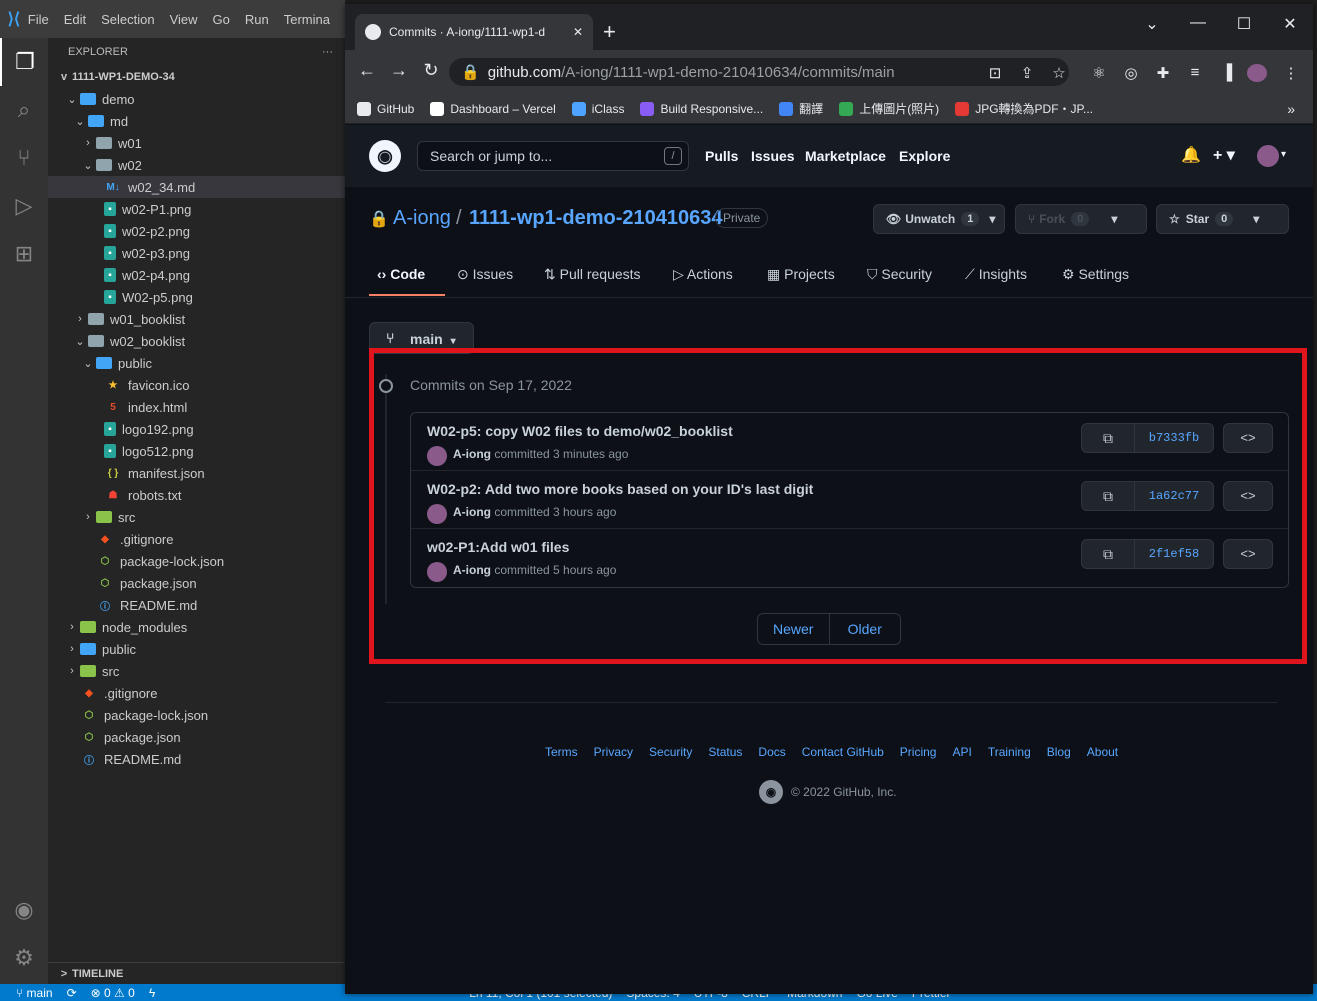 The image size is (1317, 1001). Describe the element at coordinates (196, 319) in the screenshot. I see `tree-folder: › w01_booklist` at that location.